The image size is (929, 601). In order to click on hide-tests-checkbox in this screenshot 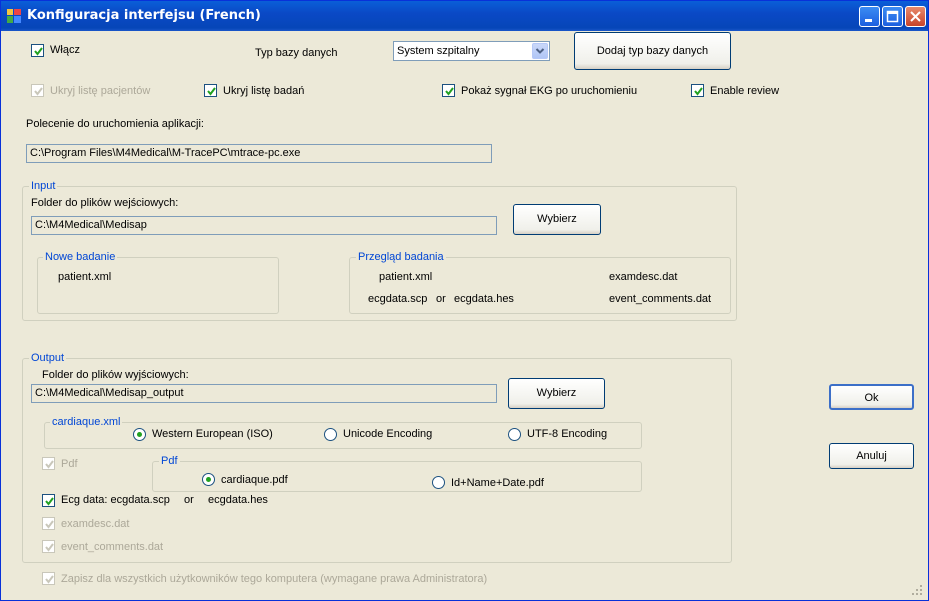, I will do `click(210, 90)`.